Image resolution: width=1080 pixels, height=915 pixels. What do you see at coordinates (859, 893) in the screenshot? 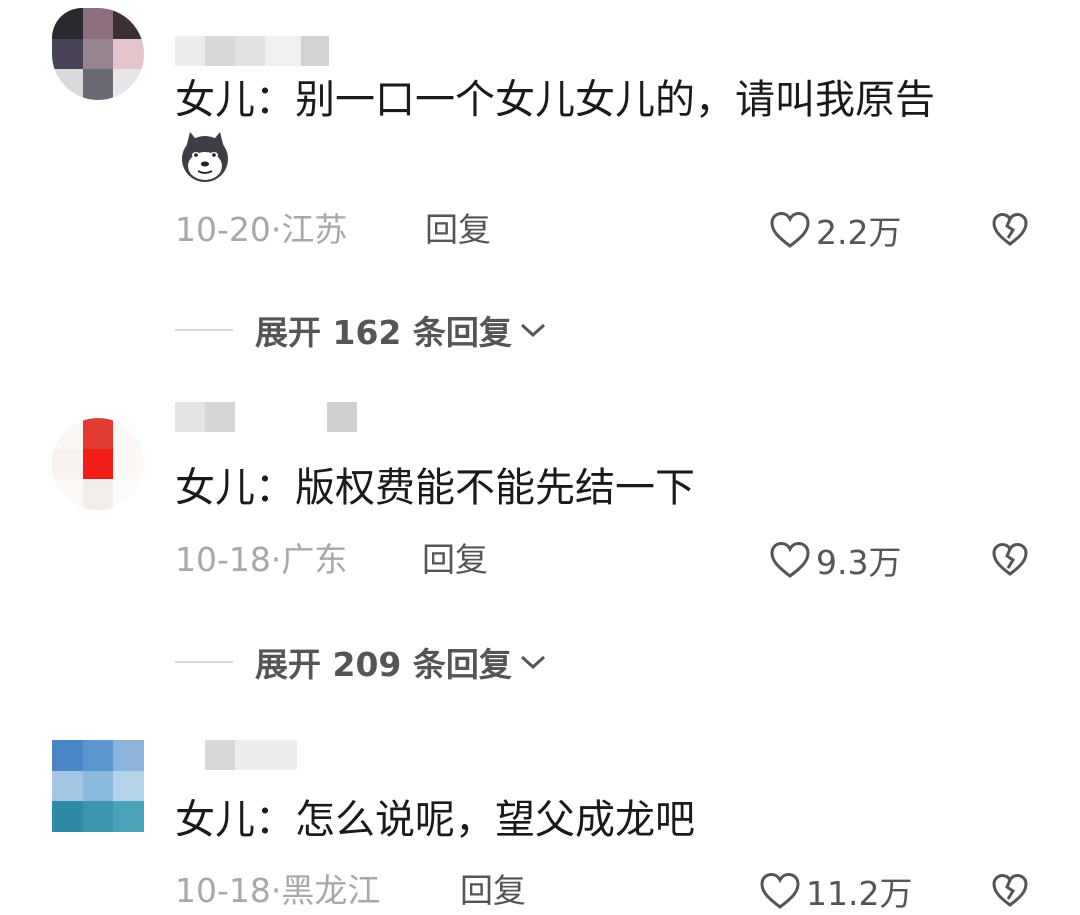
I see `like-count: 11.2万` at bounding box center [859, 893].